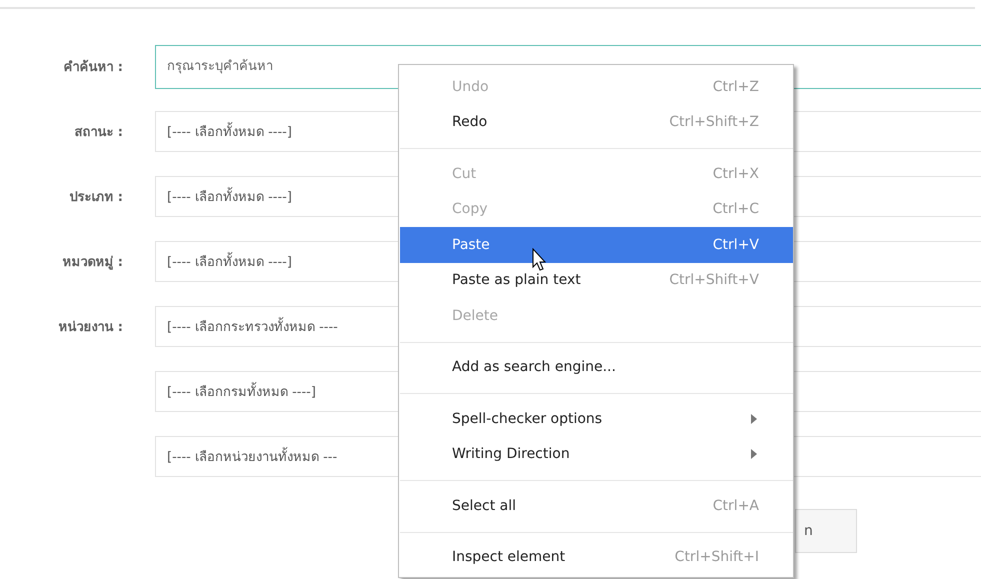 Image resolution: width=981 pixels, height=579 pixels. Describe the element at coordinates (714, 122) in the screenshot. I see `shortcut-label: Ctrl+Shift+Z` at that location.